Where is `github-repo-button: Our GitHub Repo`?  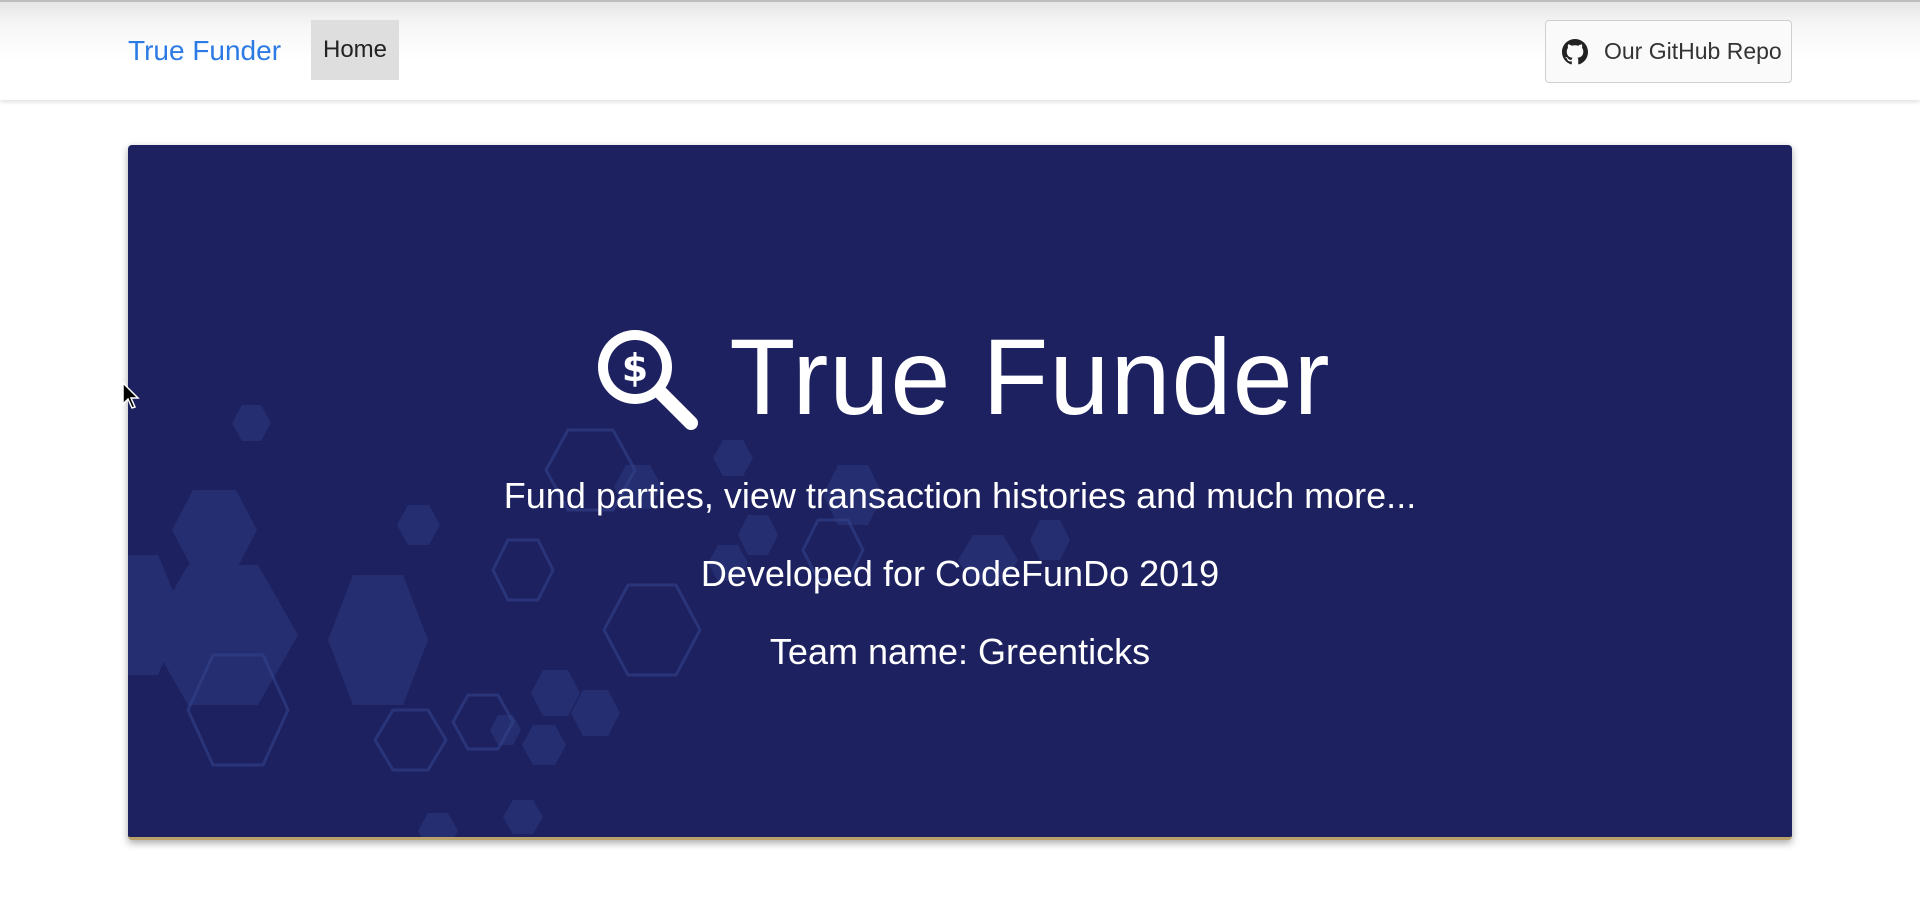
github-repo-button: Our GitHub Repo is located at coordinates (1668, 51).